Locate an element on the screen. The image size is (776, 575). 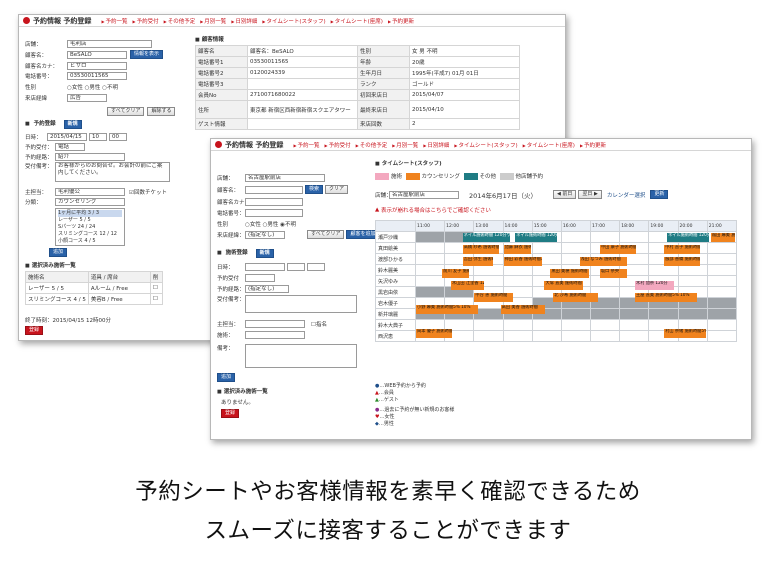
appointment-block: 木村 加奈 120分 is located at coordinates (654, 285).